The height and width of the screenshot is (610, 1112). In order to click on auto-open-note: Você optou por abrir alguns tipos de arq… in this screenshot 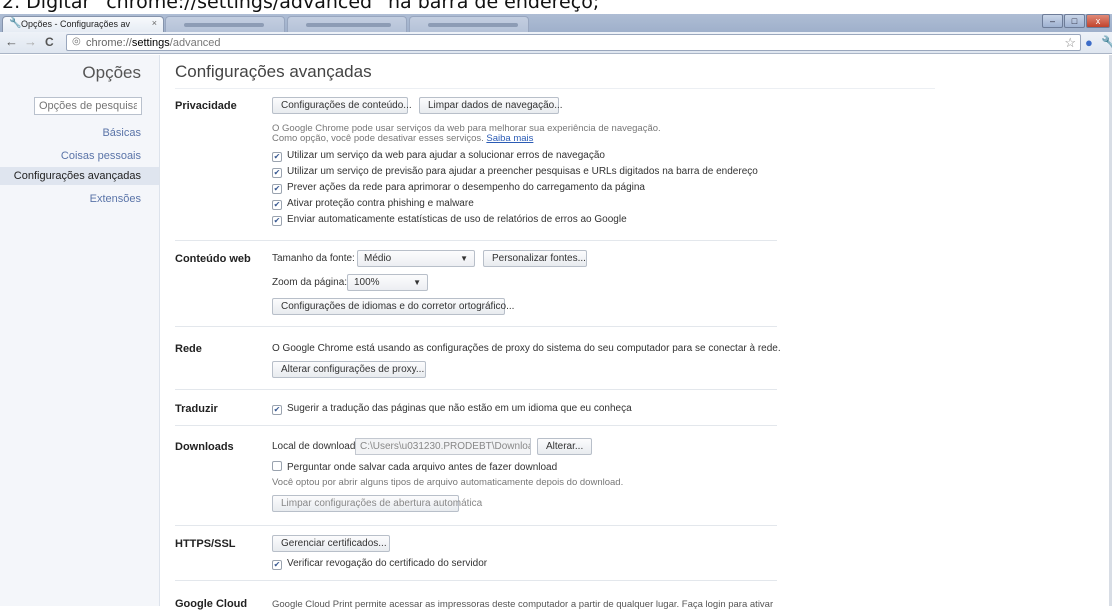, I will do `click(448, 482)`.